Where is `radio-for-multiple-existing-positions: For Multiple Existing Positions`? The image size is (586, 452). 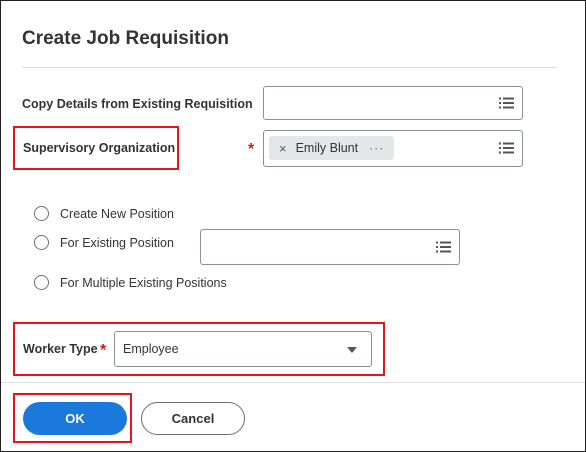
radio-for-multiple-existing-positions: For Multiple Existing Positions is located at coordinates (130, 282).